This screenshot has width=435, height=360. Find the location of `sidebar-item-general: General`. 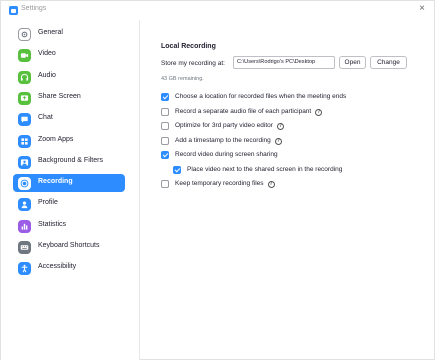

sidebar-item-general: General is located at coordinates (69, 34).